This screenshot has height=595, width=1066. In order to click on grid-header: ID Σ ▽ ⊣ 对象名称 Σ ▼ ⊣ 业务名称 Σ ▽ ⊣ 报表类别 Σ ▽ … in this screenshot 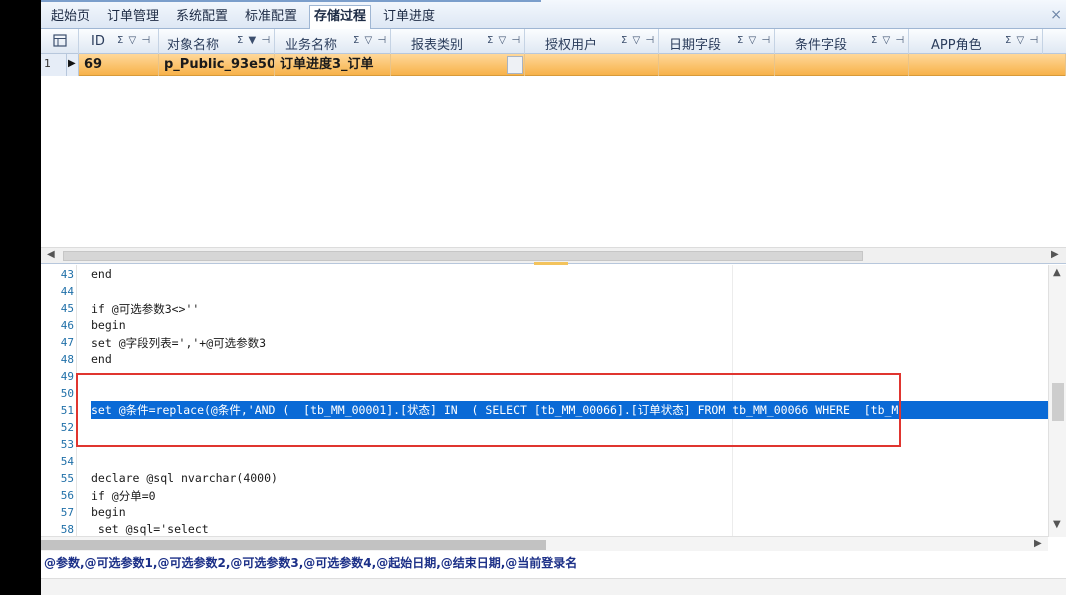, I will do `click(553, 41)`.